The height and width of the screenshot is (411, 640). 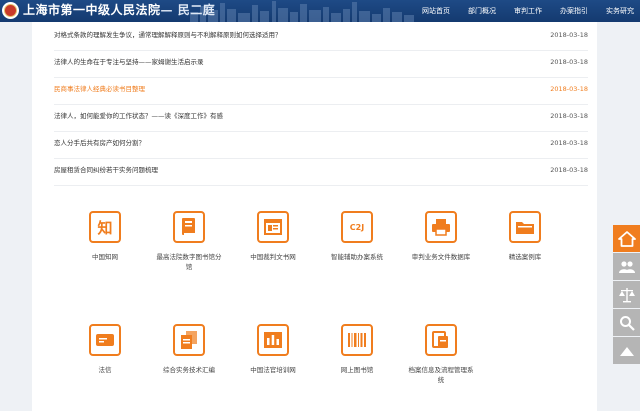 What do you see at coordinates (105, 370) in the screenshot?
I see `tile-label: 法信` at bounding box center [105, 370].